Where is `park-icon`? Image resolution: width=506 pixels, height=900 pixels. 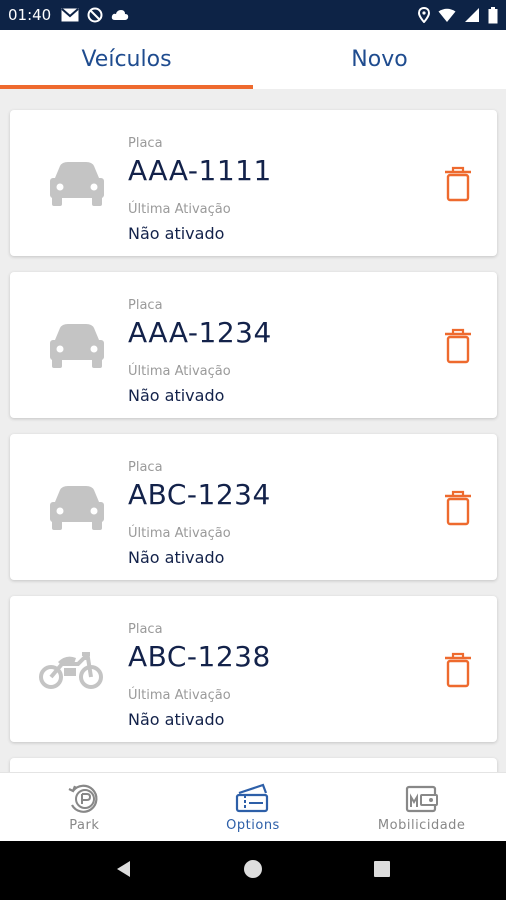 park-icon is located at coordinates (83, 798).